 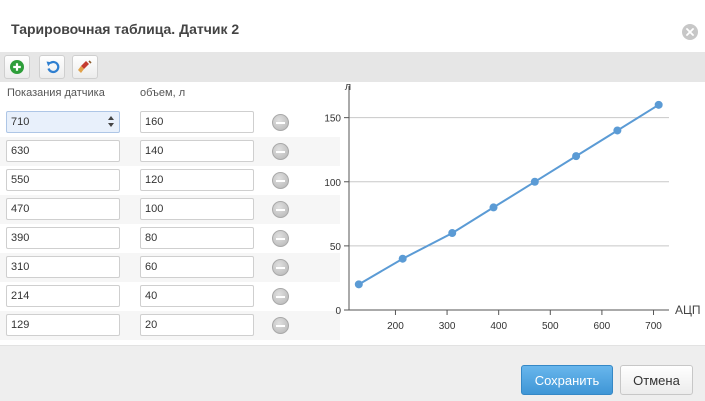 What do you see at coordinates (336, 247) in the screenshot?
I see `y-tick-label: 50` at bounding box center [336, 247].